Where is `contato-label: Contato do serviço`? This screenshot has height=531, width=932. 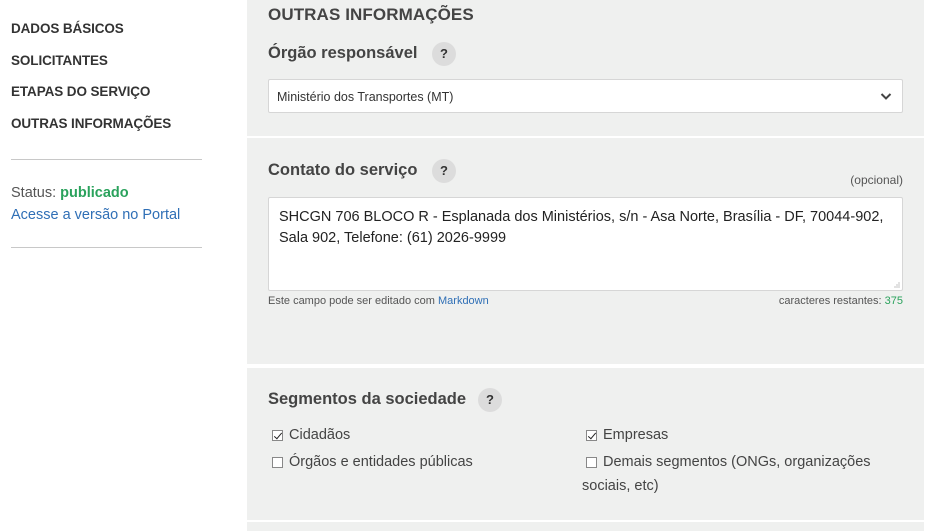 contato-label: Contato do serviço is located at coordinates (343, 170).